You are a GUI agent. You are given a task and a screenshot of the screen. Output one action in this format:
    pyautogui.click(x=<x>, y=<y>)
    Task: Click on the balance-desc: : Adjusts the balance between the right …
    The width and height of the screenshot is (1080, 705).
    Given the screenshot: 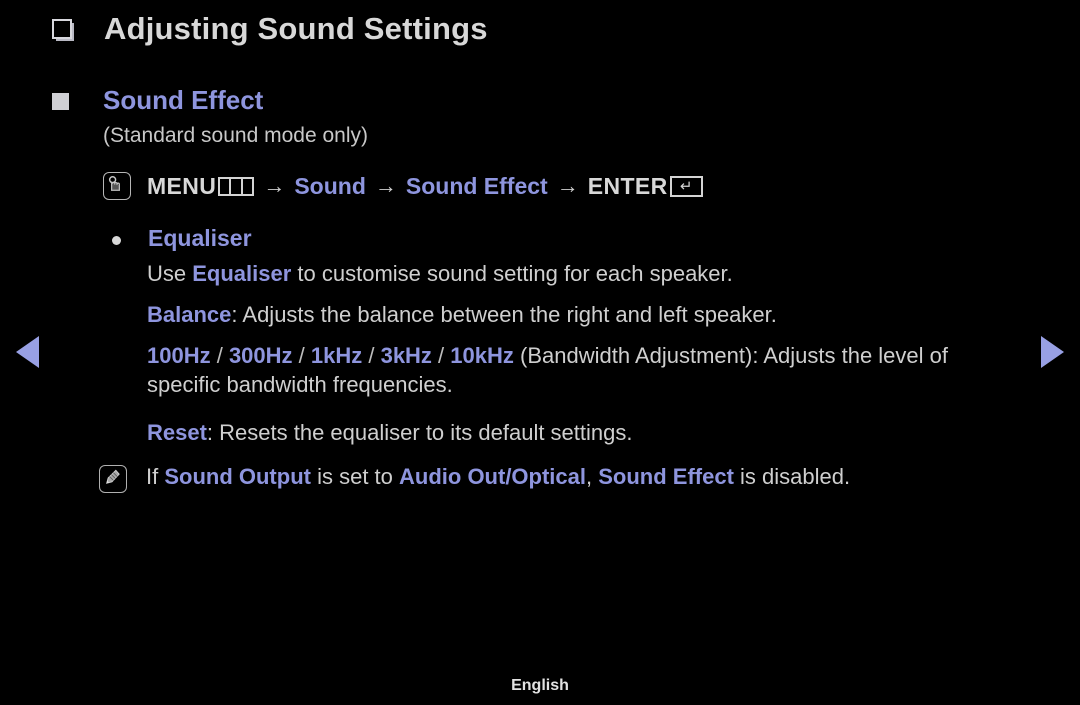 What is the action you would take?
    pyautogui.click(x=504, y=314)
    